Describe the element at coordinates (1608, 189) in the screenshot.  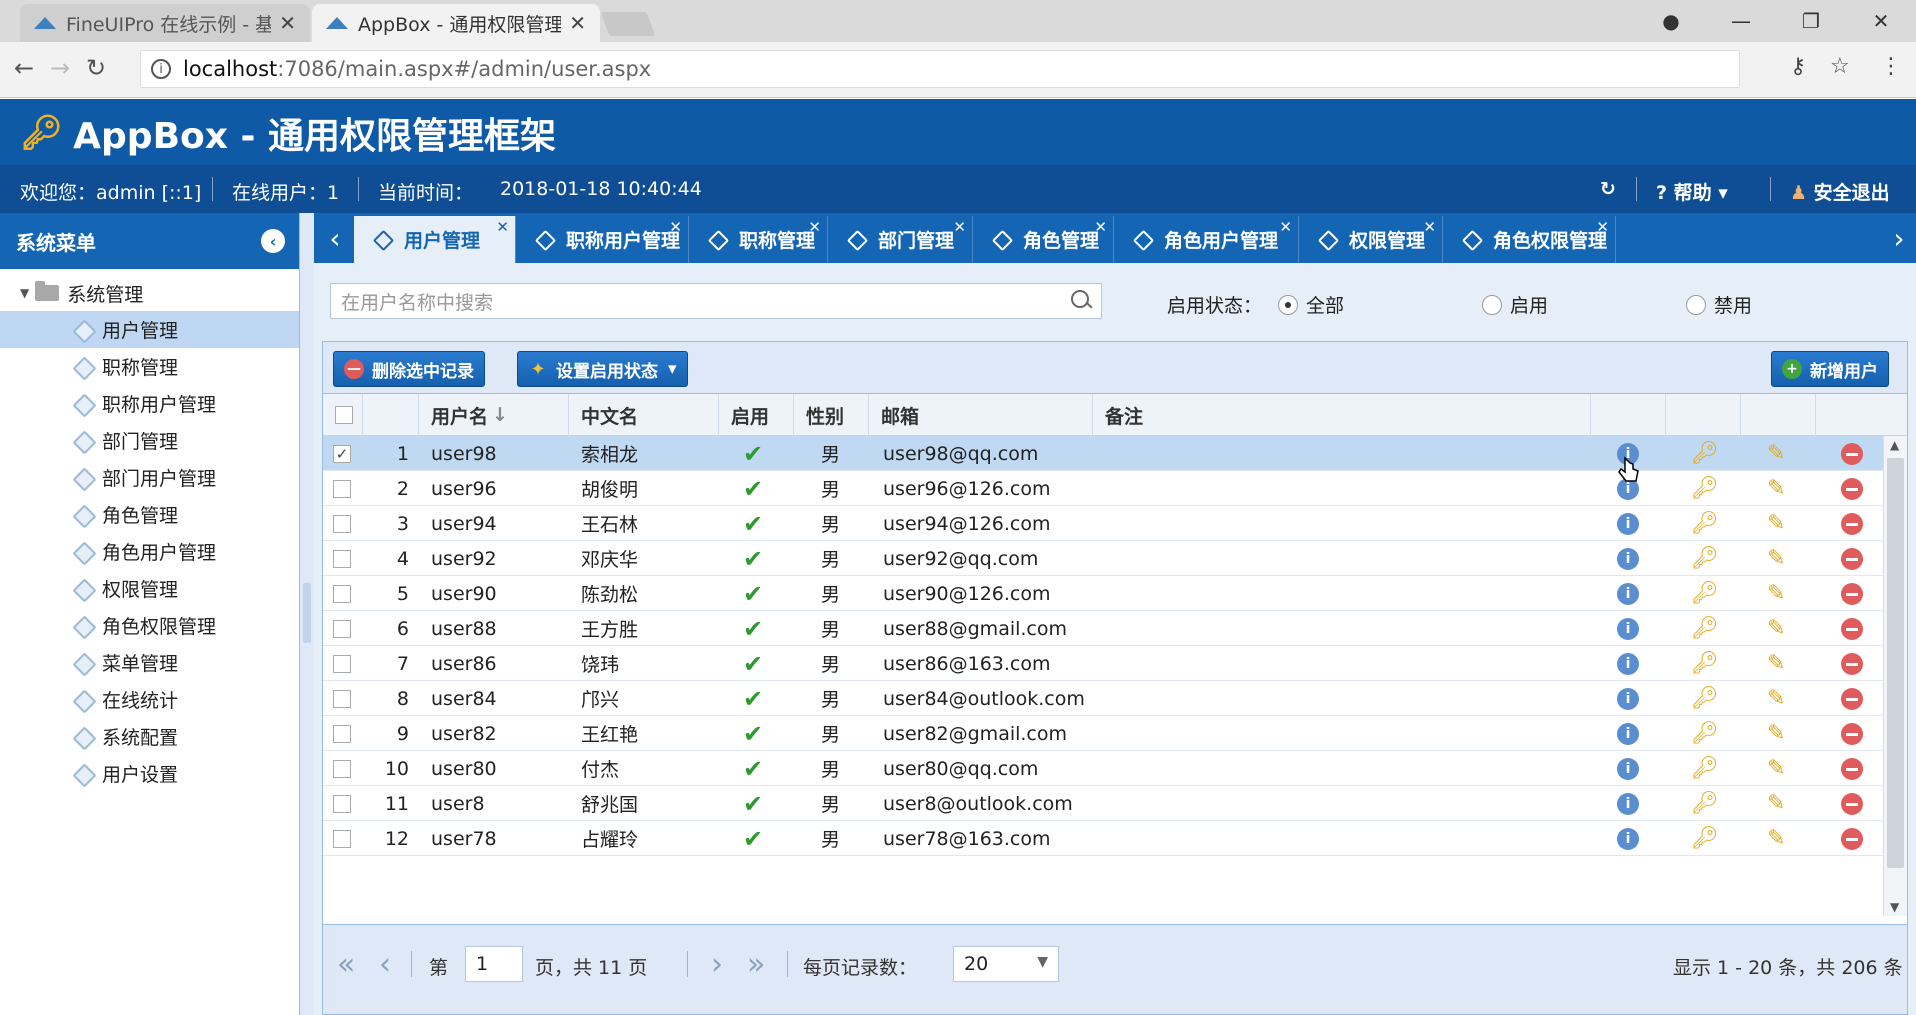
I see `refresh-icon: ↻` at that location.